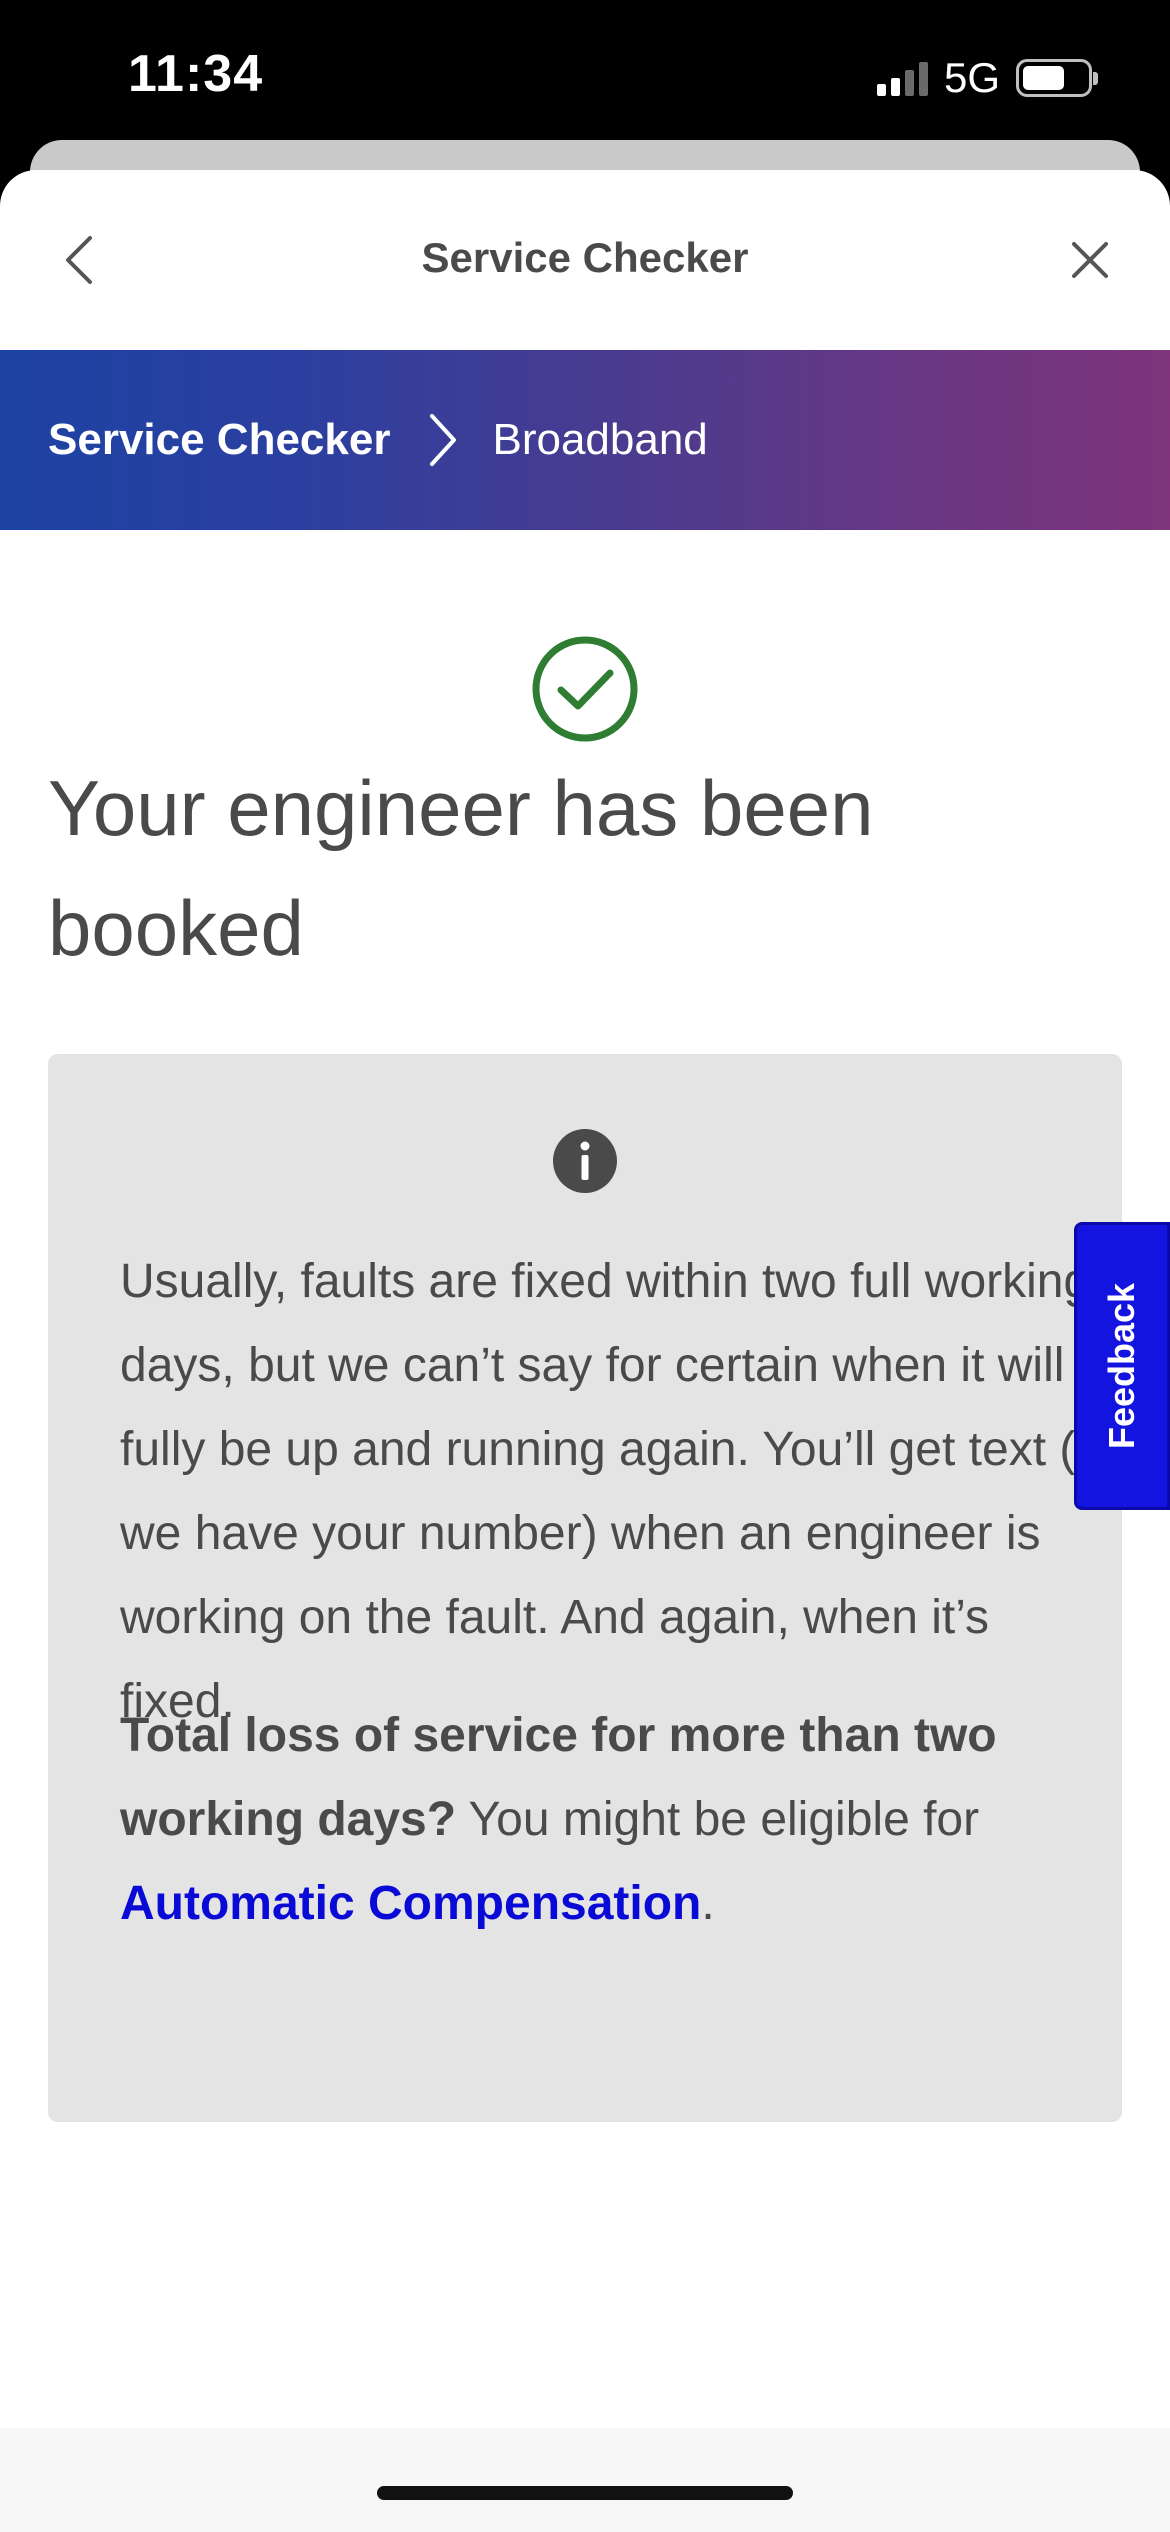  I want to click on check-circle-icon, so click(585, 689).